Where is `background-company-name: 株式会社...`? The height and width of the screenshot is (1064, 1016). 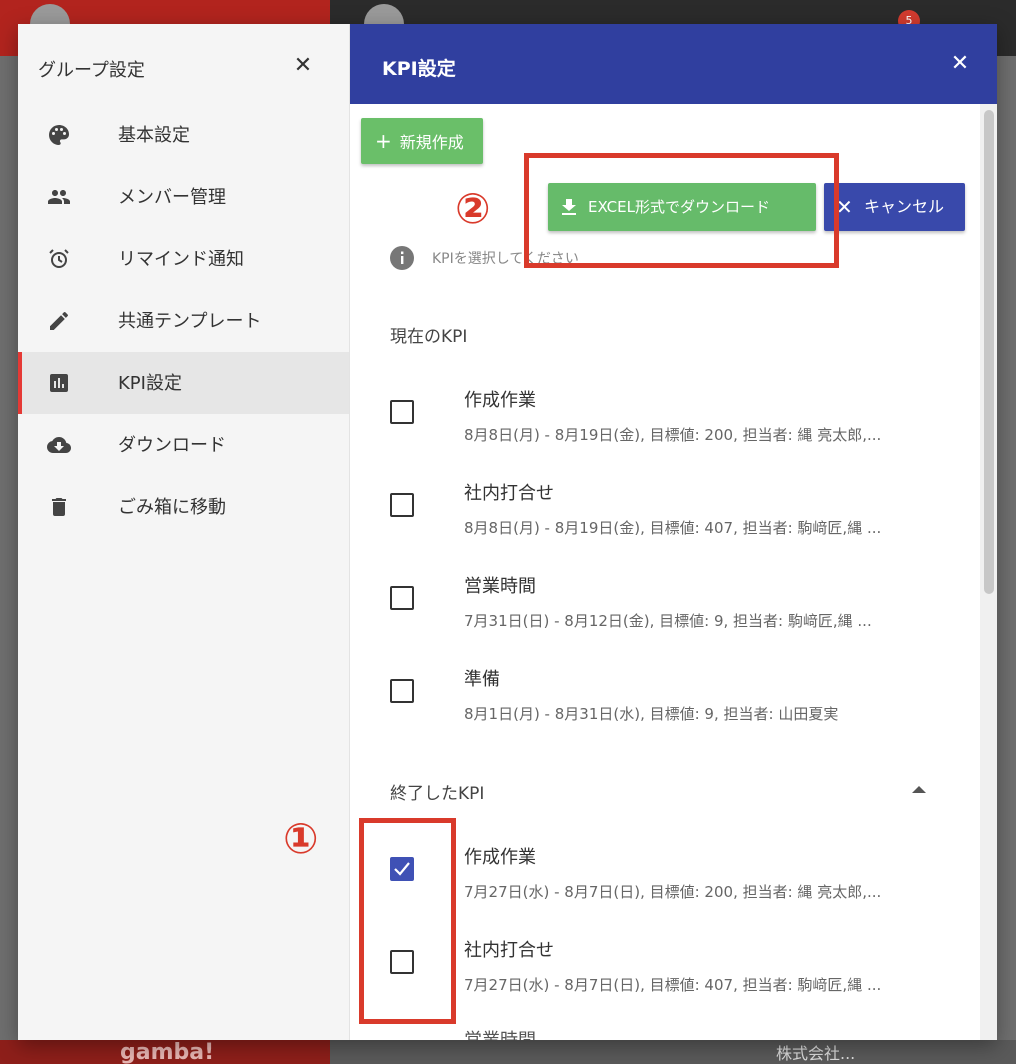
background-company-name: 株式会社... is located at coordinates (816, 1053).